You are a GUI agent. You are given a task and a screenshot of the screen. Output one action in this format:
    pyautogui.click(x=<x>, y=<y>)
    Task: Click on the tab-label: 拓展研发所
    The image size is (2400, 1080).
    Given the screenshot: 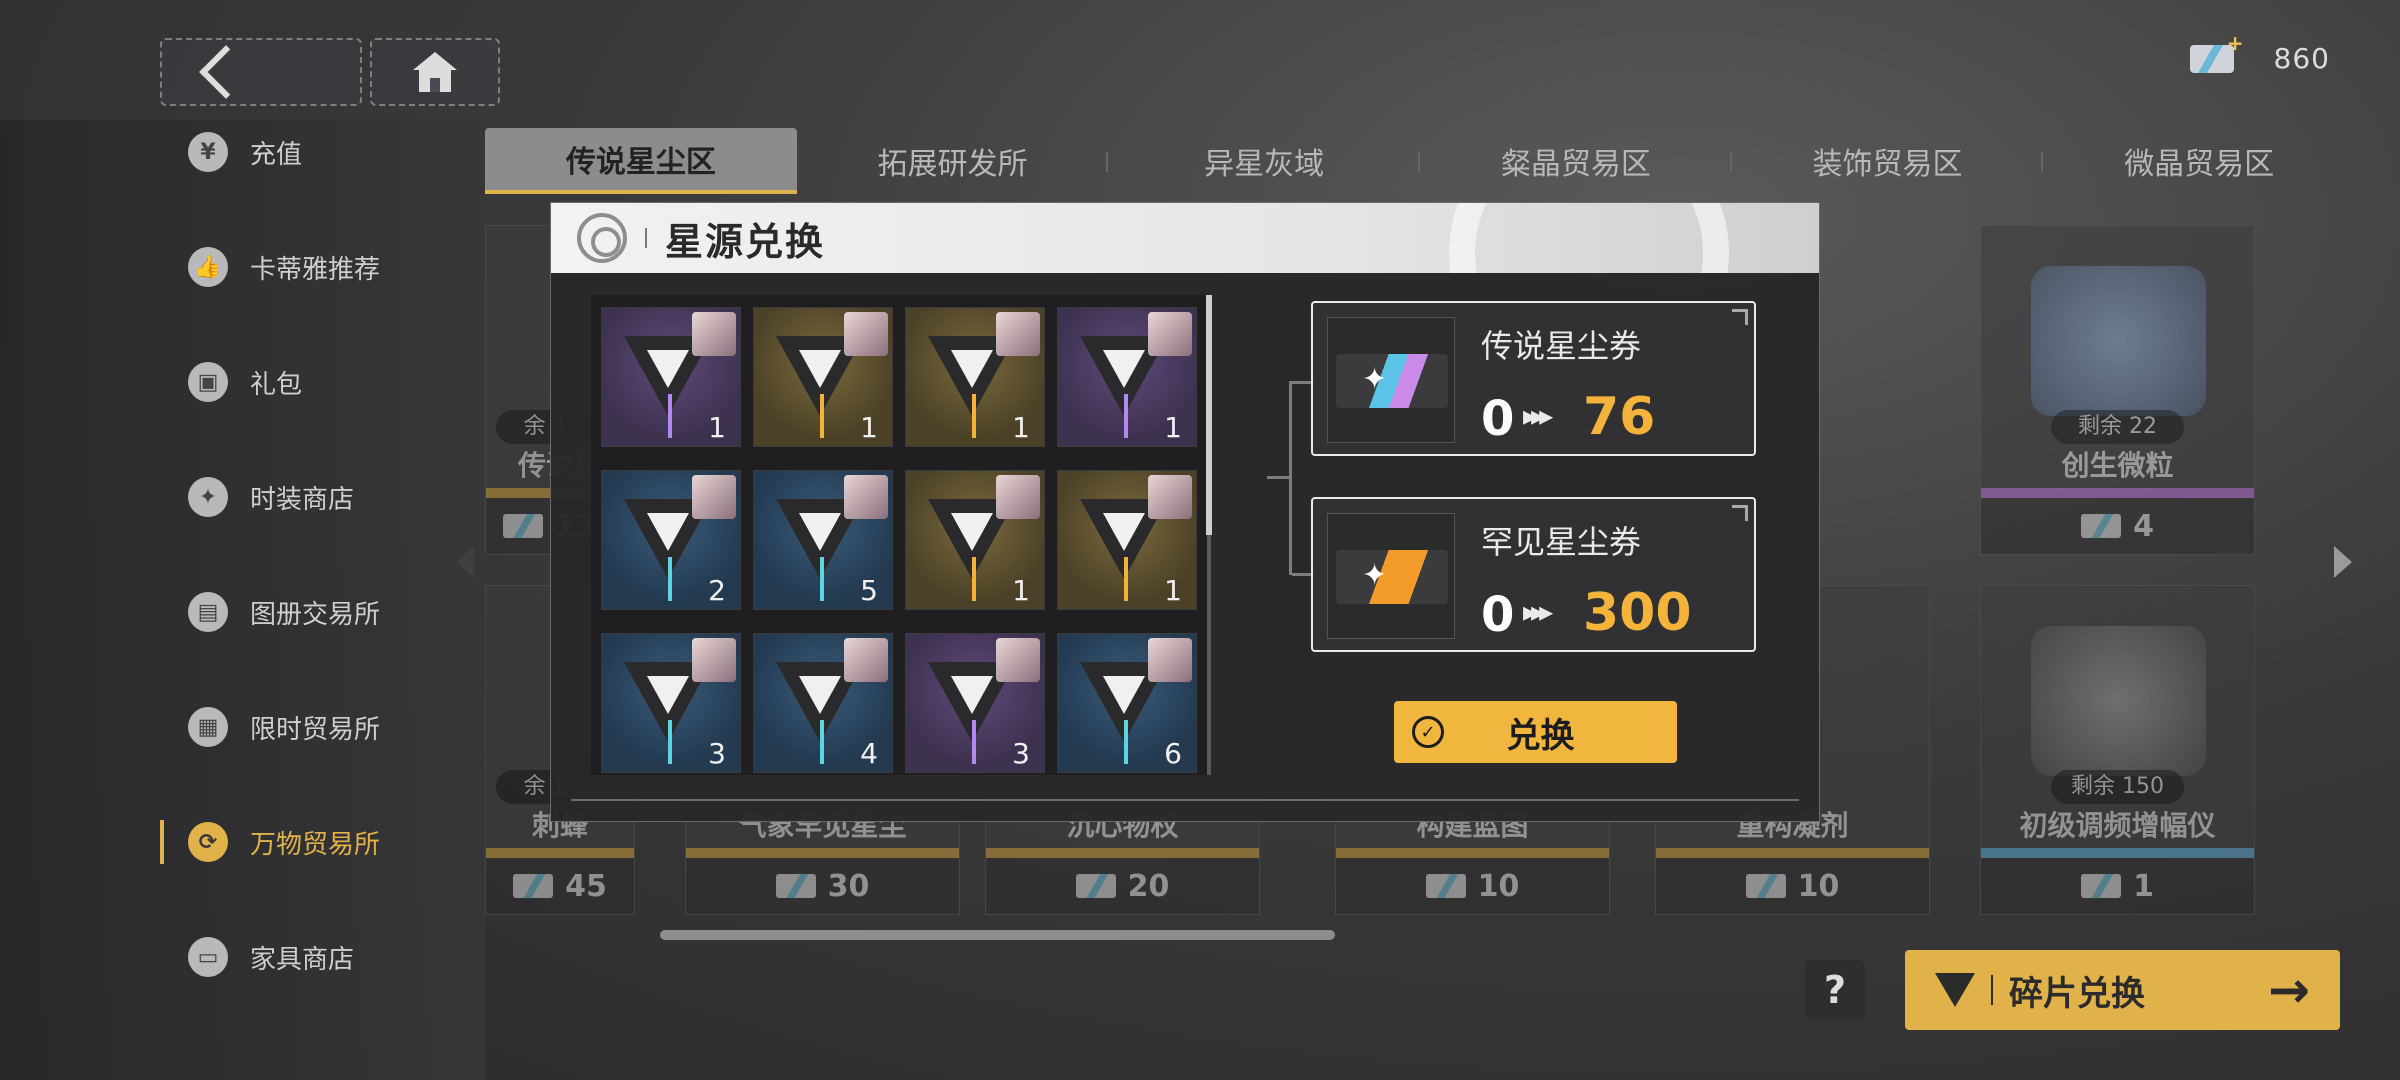 What is the action you would take?
    pyautogui.click(x=952, y=164)
    